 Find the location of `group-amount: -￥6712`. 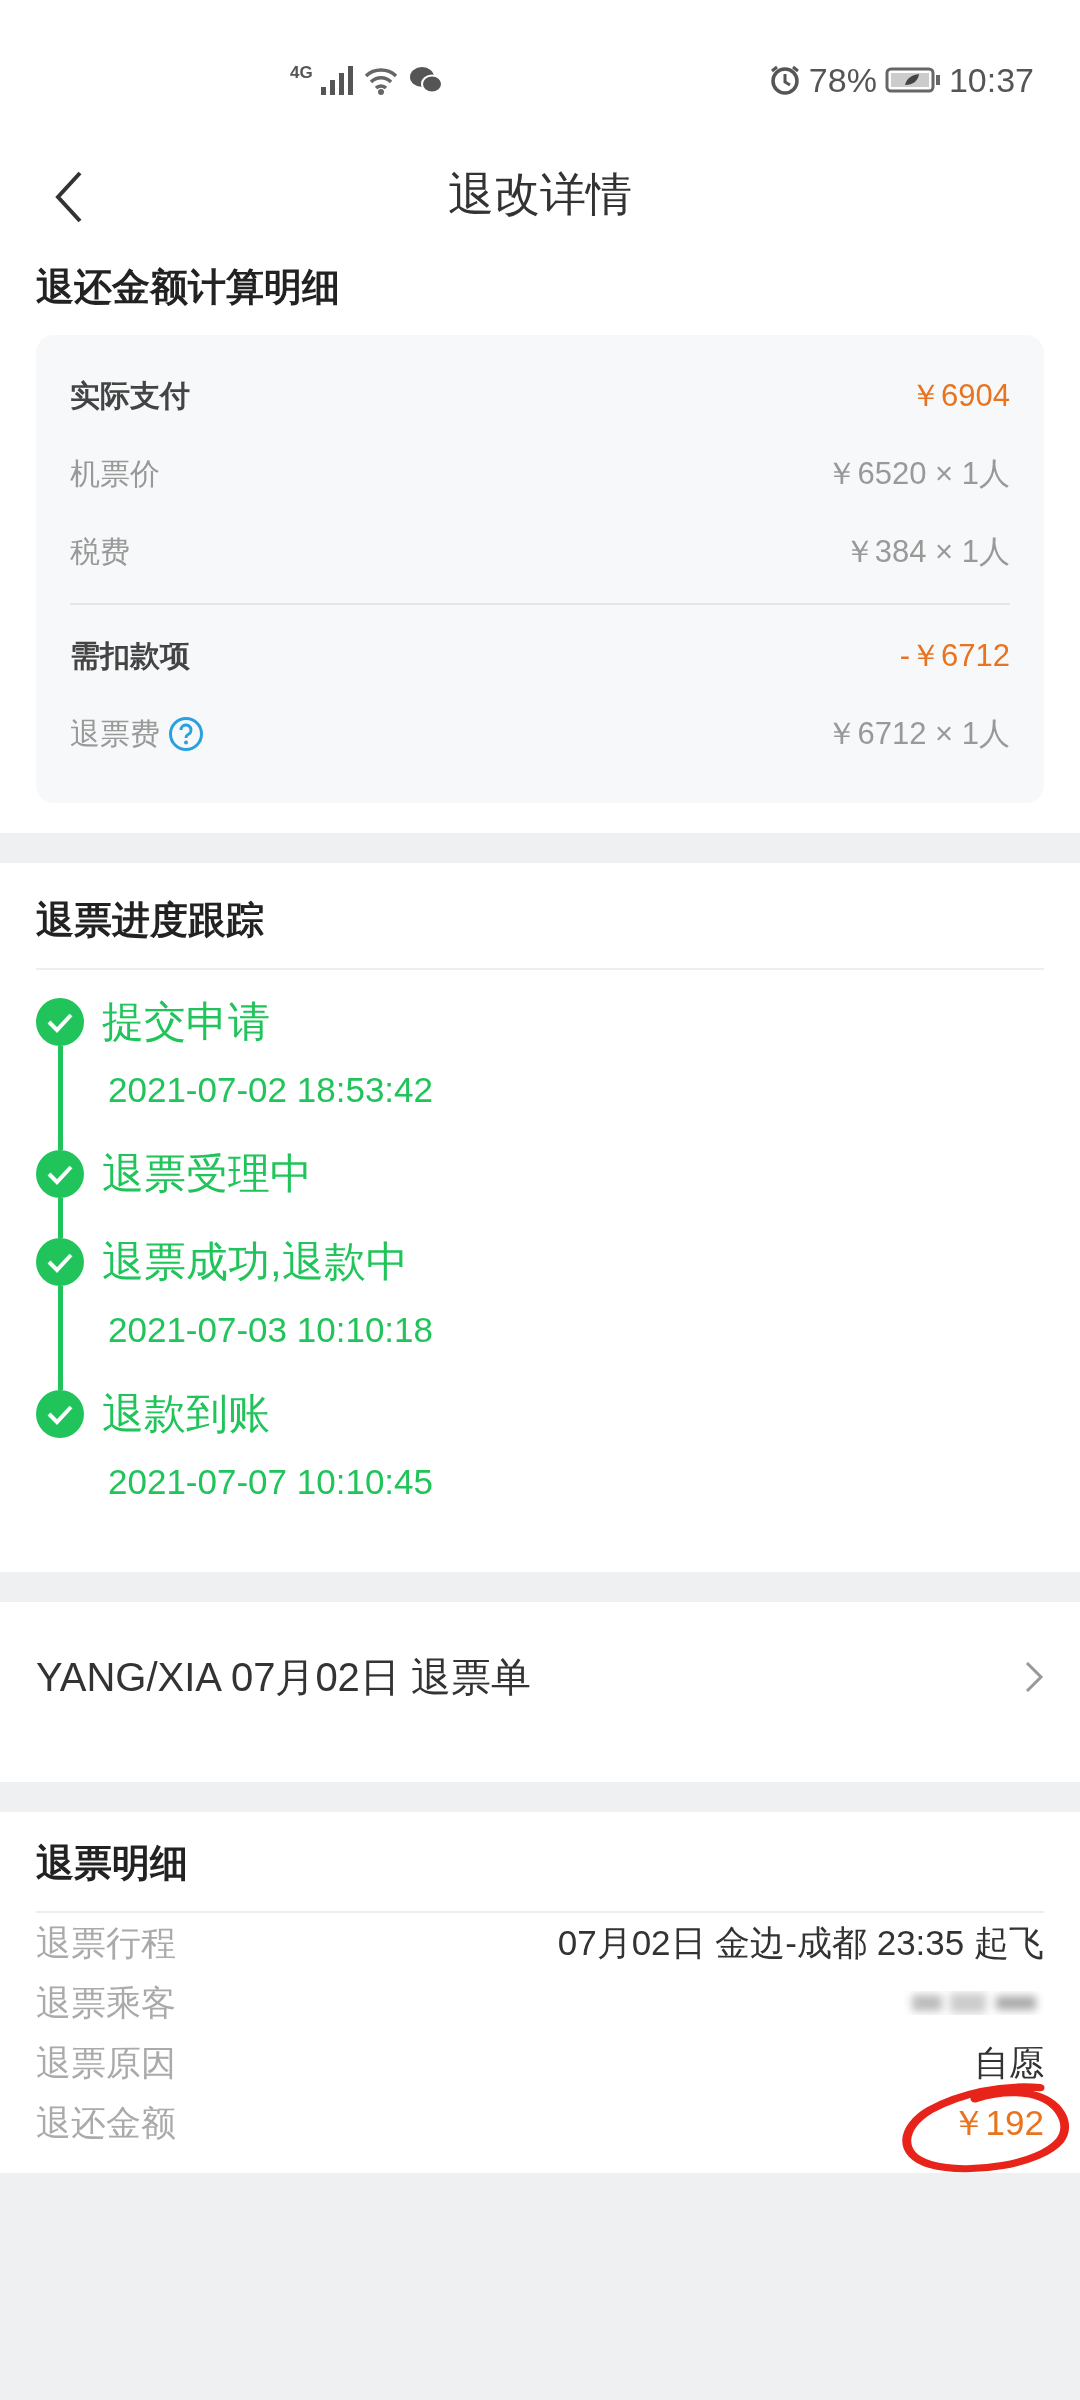

group-amount: -￥6712 is located at coordinates (954, 656).